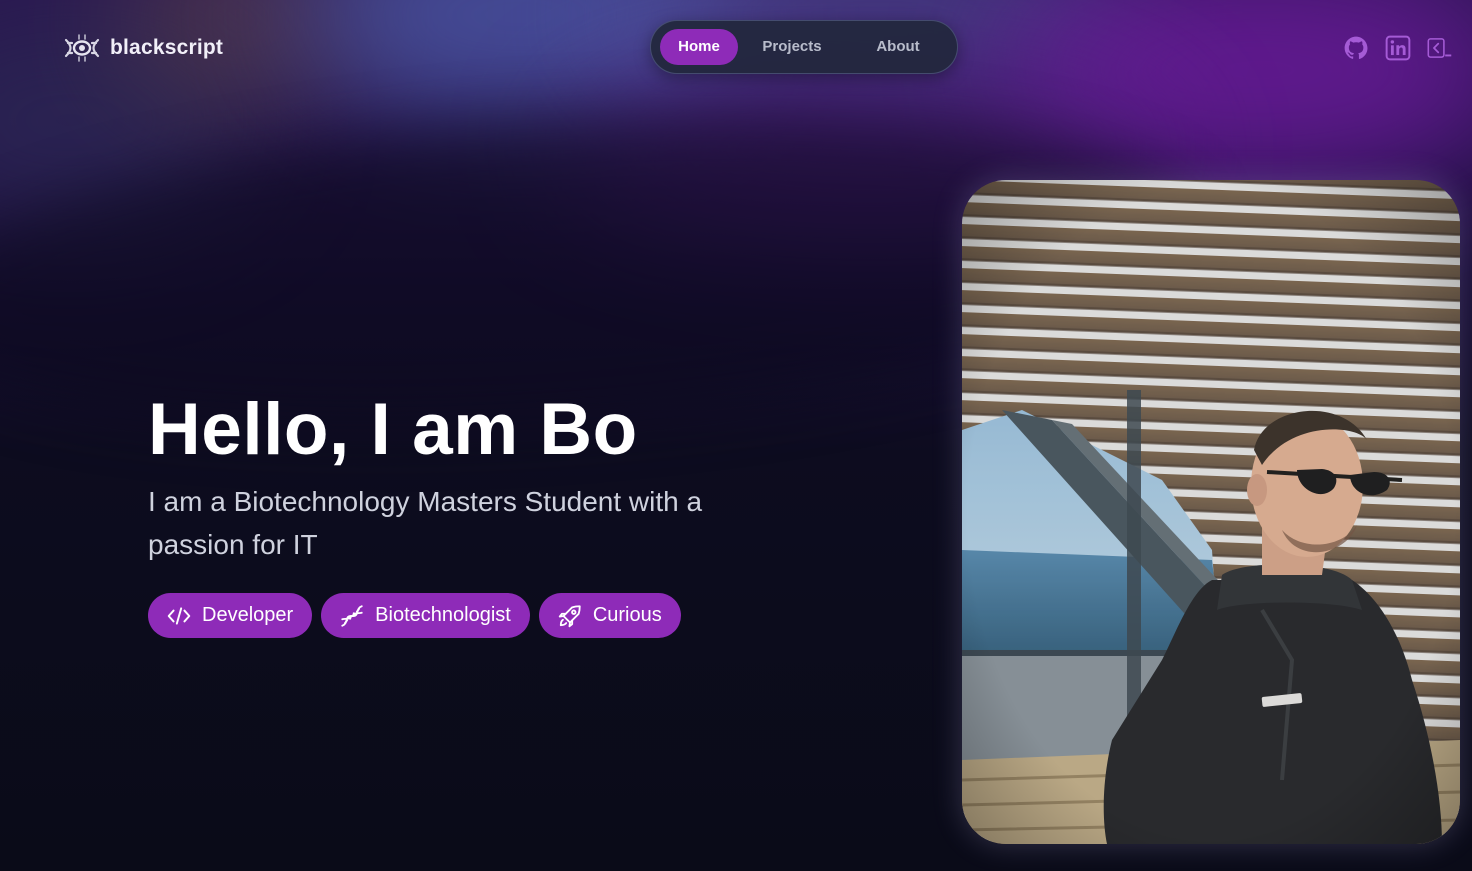 The image size is (1472, 871). I want to click on brand: blackscript, so click(142, 48).